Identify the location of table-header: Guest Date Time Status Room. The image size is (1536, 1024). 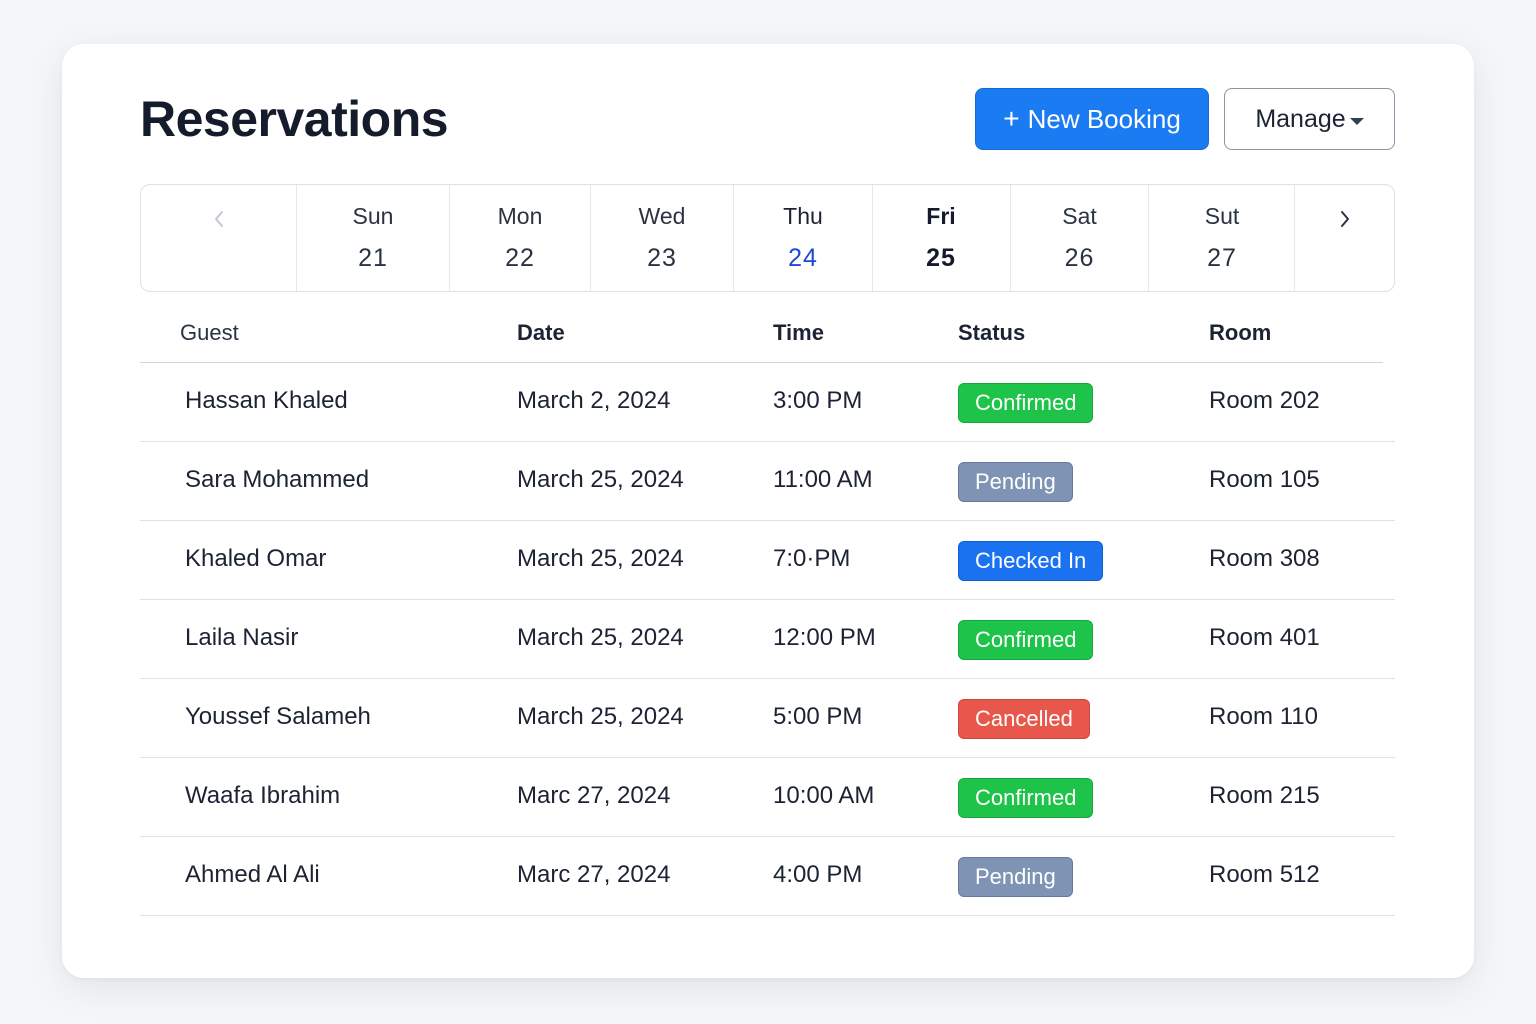
(761, 334).